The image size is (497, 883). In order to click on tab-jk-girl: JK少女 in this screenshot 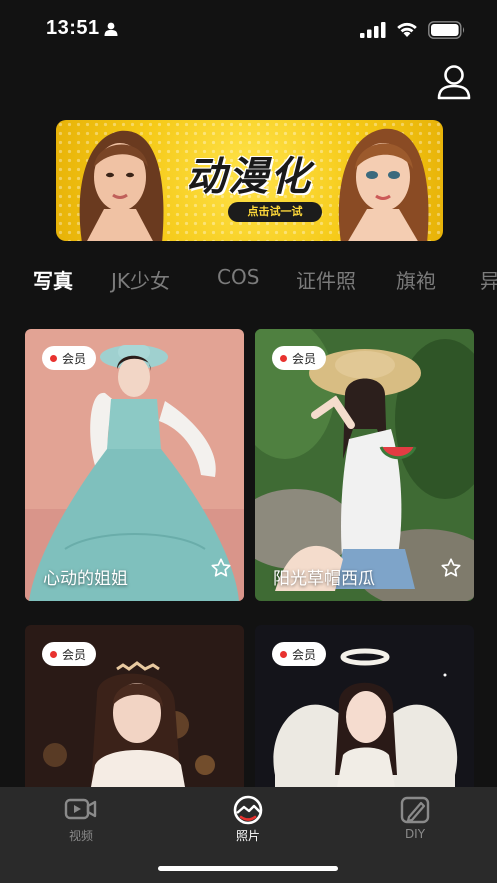, I will do `click(140, 279)`.